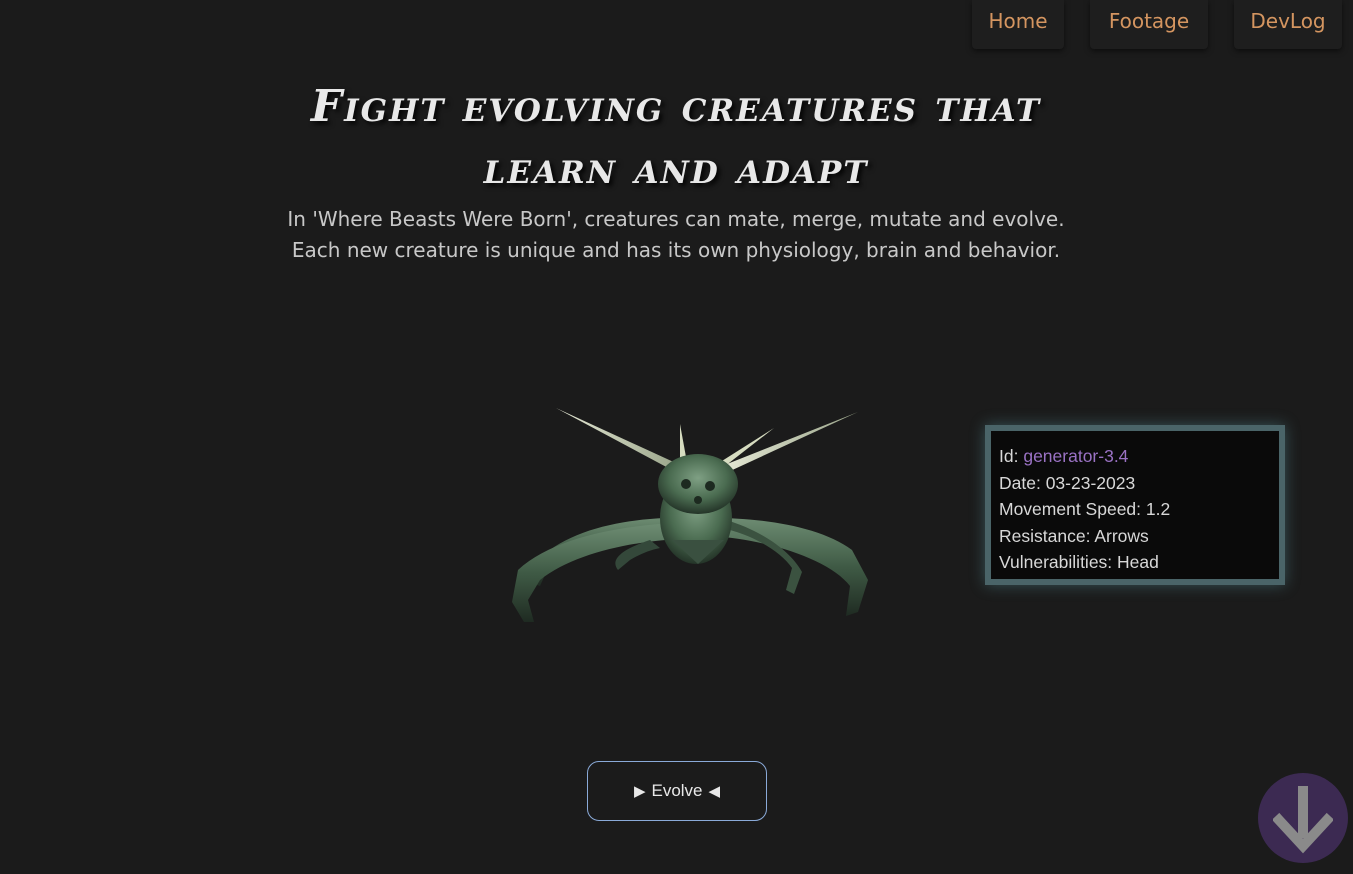 Image resolution: width=1353 pixels, height=874 pixels. I want to click on info-speed-row: Movement Speed: 1.2, so click(1135, 509).